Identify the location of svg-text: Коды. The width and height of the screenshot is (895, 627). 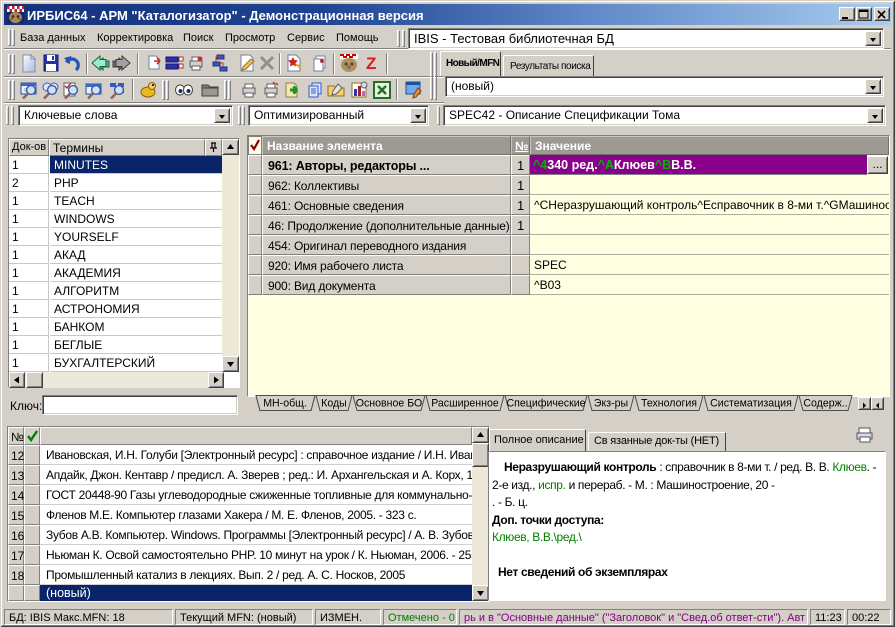
(334, 404).